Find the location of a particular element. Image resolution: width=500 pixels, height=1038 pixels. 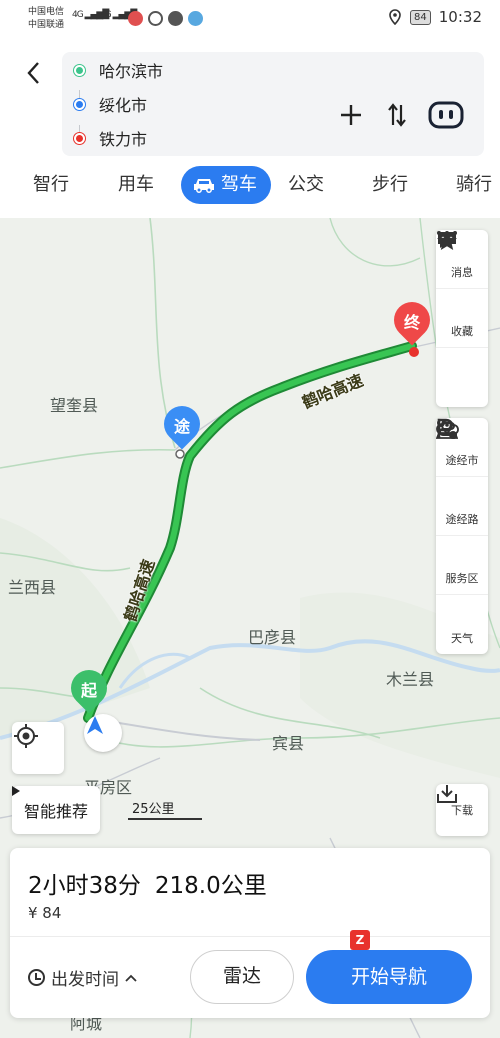

download-icon is located at coordinates (447, 794).